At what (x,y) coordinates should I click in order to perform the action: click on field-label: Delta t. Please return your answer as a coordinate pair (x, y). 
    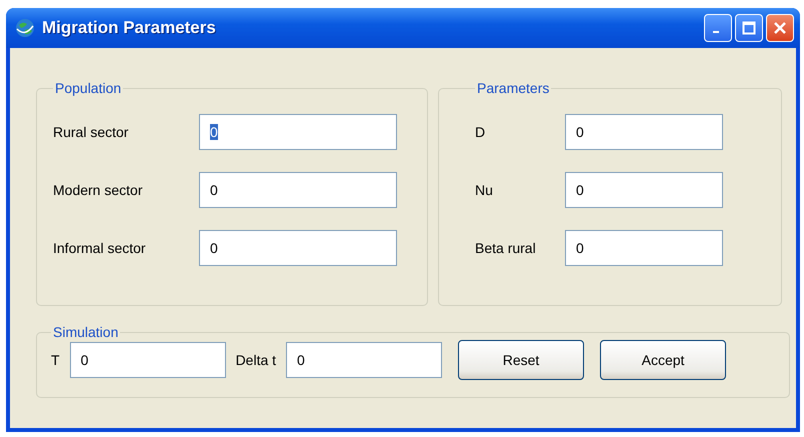
    Looking at the image, I should click on (256, 360).